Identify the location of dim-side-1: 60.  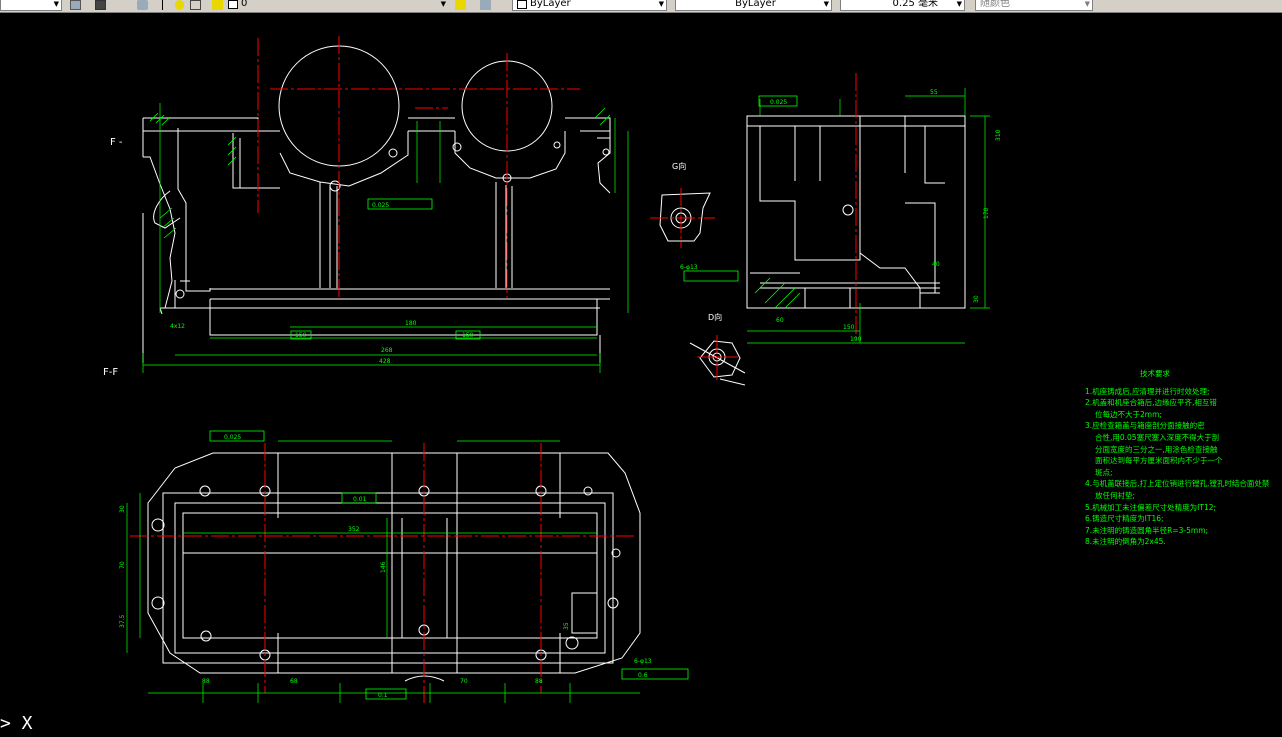
(780, 320).